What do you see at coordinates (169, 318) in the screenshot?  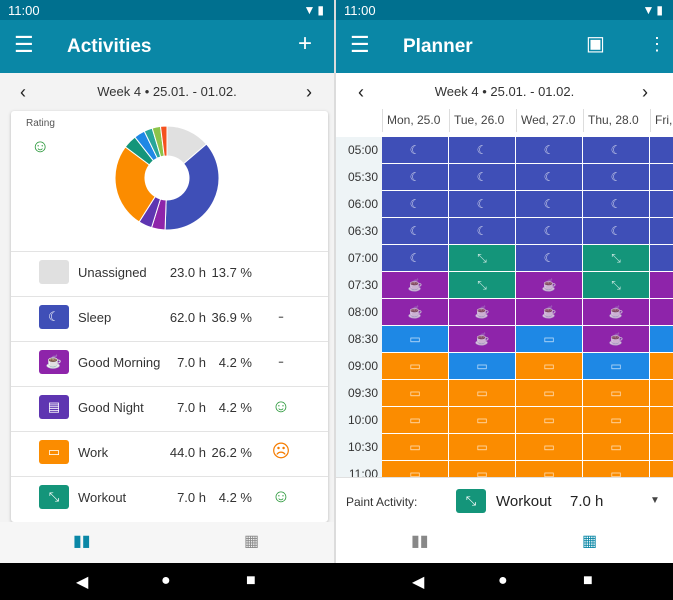 I see `activity-row: ☾ Sleep 62.0 h 36.9 % -` at bounding box center [169, 318].